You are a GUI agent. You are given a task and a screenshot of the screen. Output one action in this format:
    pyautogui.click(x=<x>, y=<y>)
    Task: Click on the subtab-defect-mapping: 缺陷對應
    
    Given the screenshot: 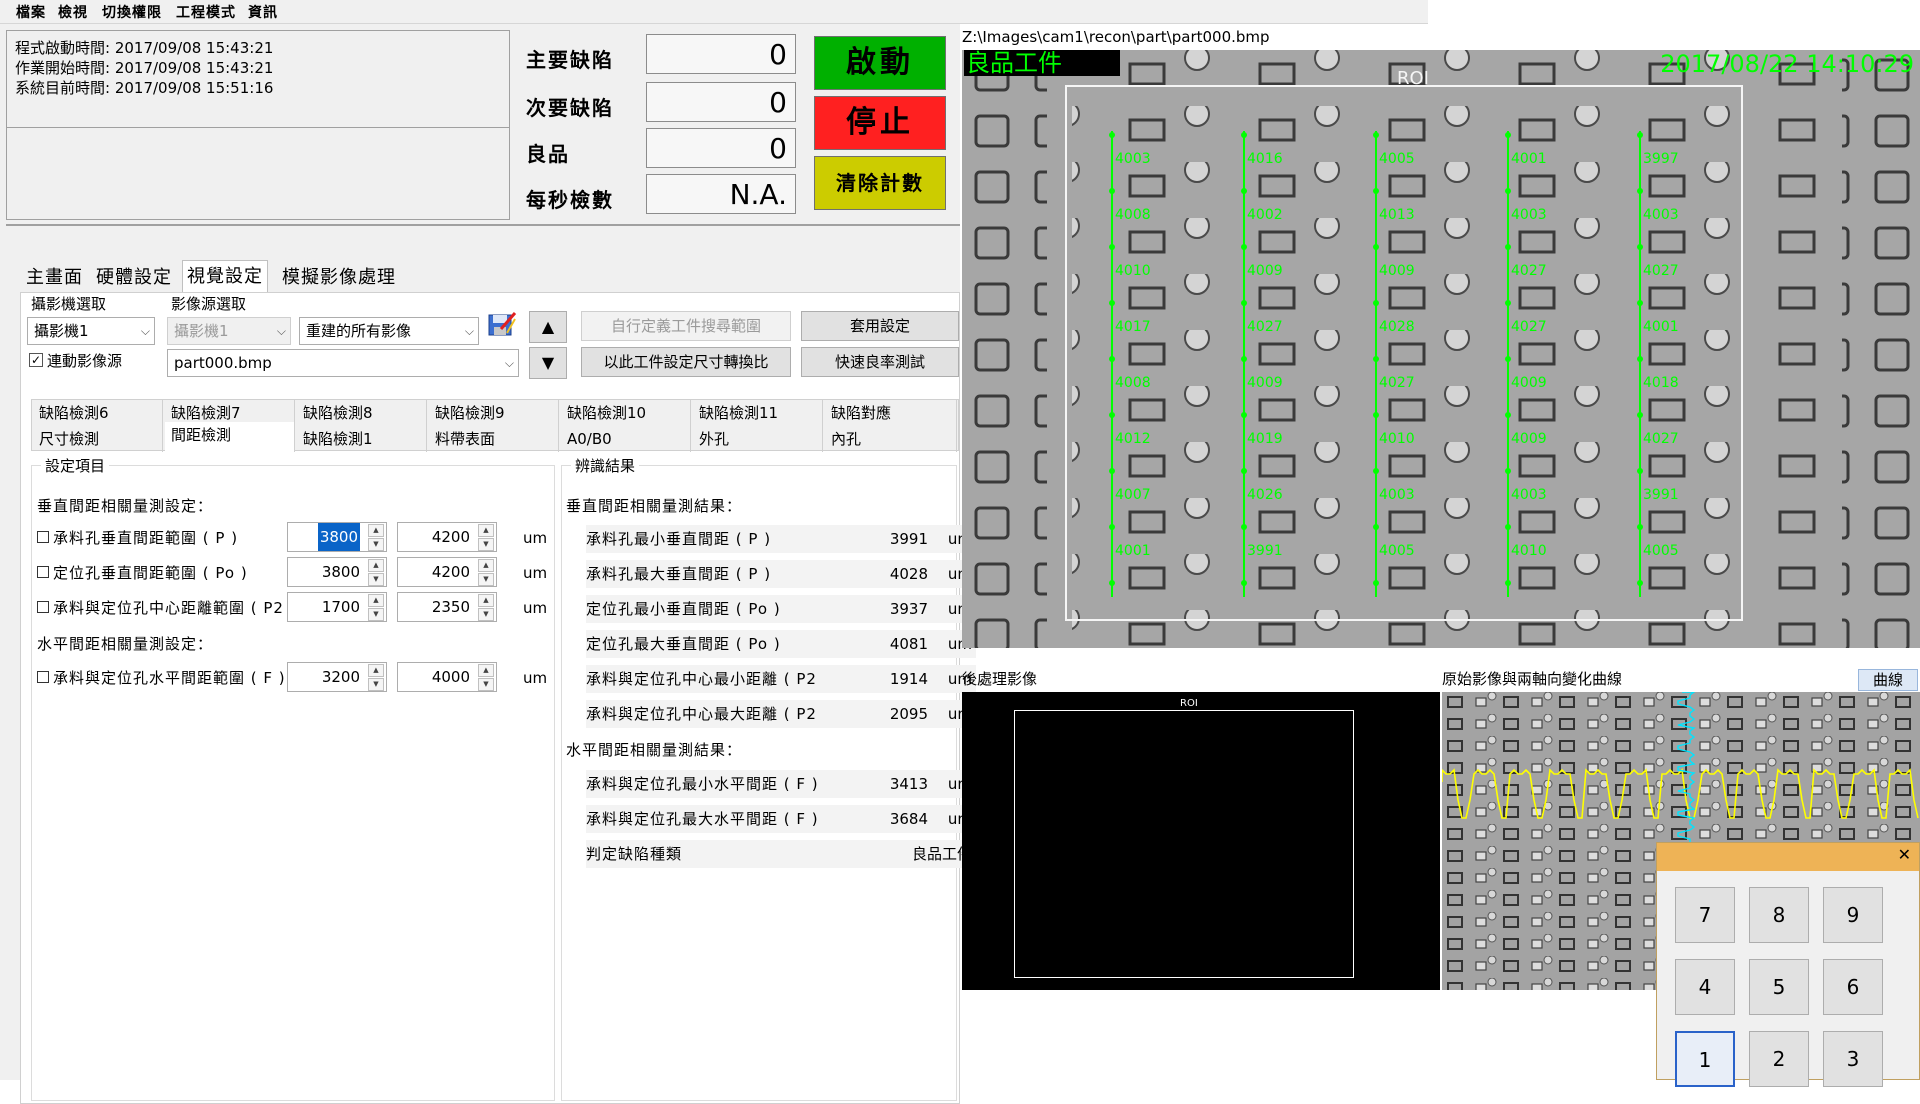 What is the action you would take?
    pyautogui.click(x=891, y=413)
    